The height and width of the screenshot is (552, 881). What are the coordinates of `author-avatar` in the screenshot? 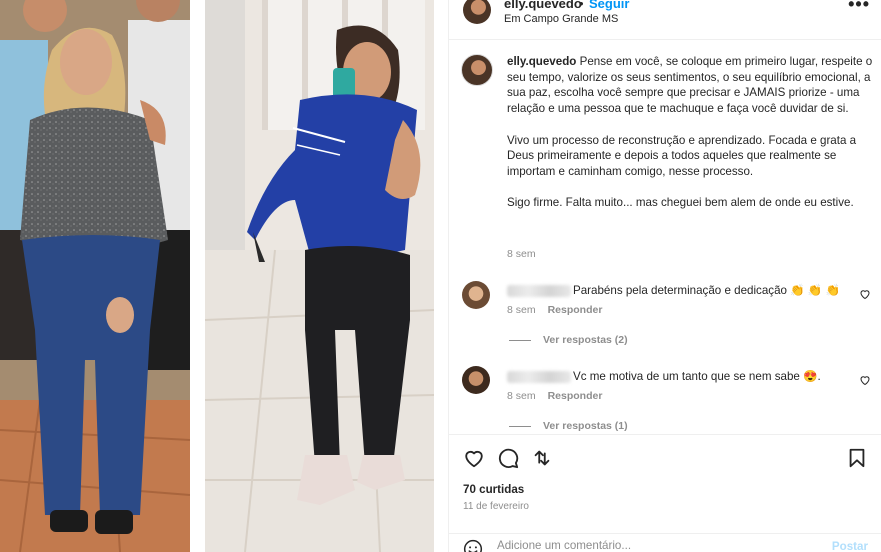 It's located at (477, 12).